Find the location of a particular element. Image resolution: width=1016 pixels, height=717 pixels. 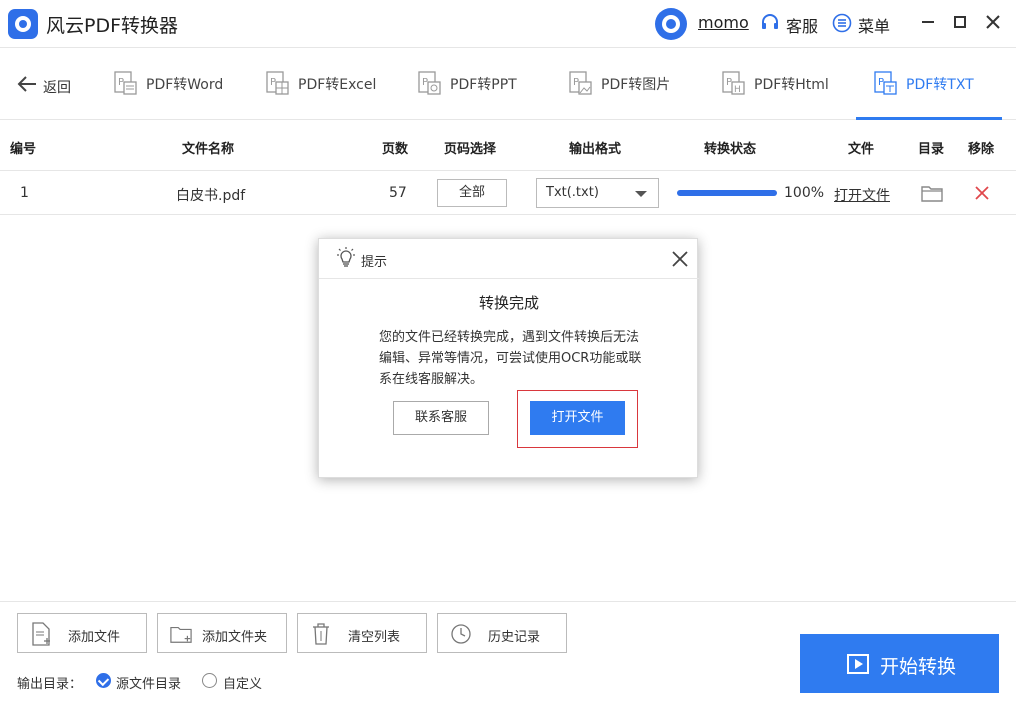

back-arrow-icon is located at coordinates (27, 84).